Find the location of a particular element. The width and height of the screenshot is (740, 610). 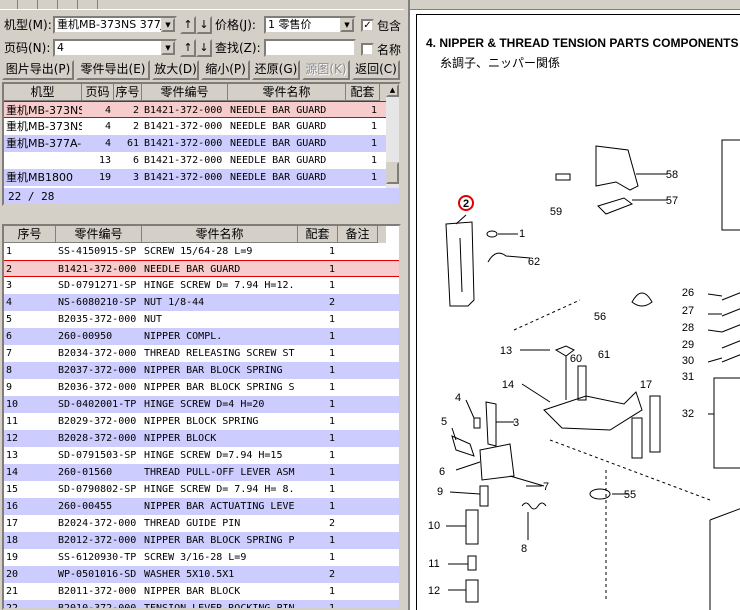

table-row: 1 SS-4150915-SP SCREW 15/64-28 L=9 1 is located at coordinates (201, 251).